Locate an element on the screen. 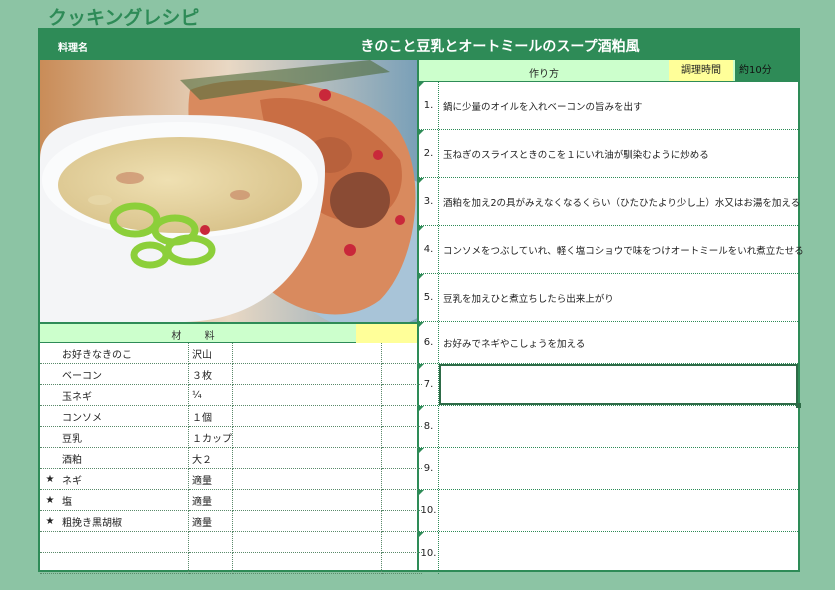 The image size is (835, 590). step-row: 8. is located at coordinates (608, 427).